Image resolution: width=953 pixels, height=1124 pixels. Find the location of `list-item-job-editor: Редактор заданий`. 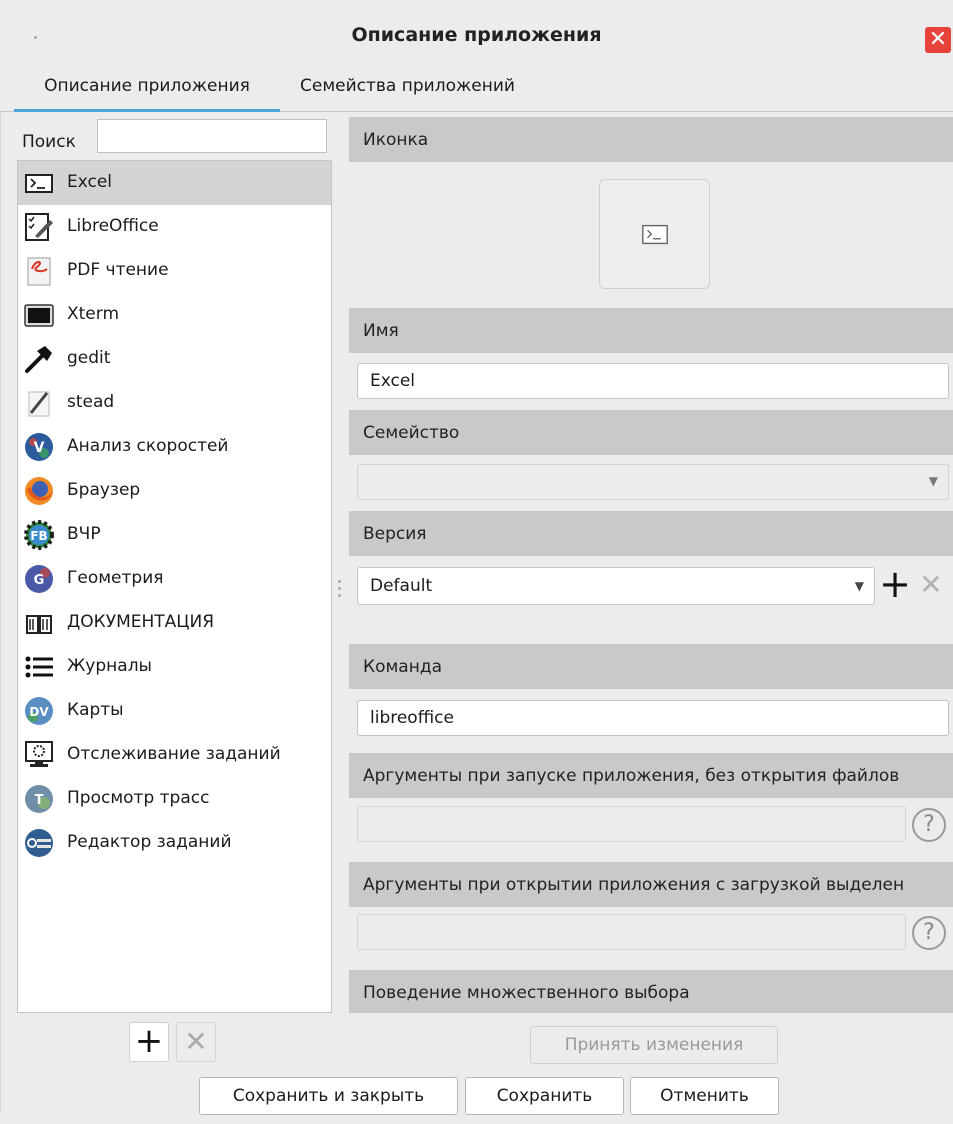

list-item-job-editor: Редактор заданий is located at coordinates (174, 843).